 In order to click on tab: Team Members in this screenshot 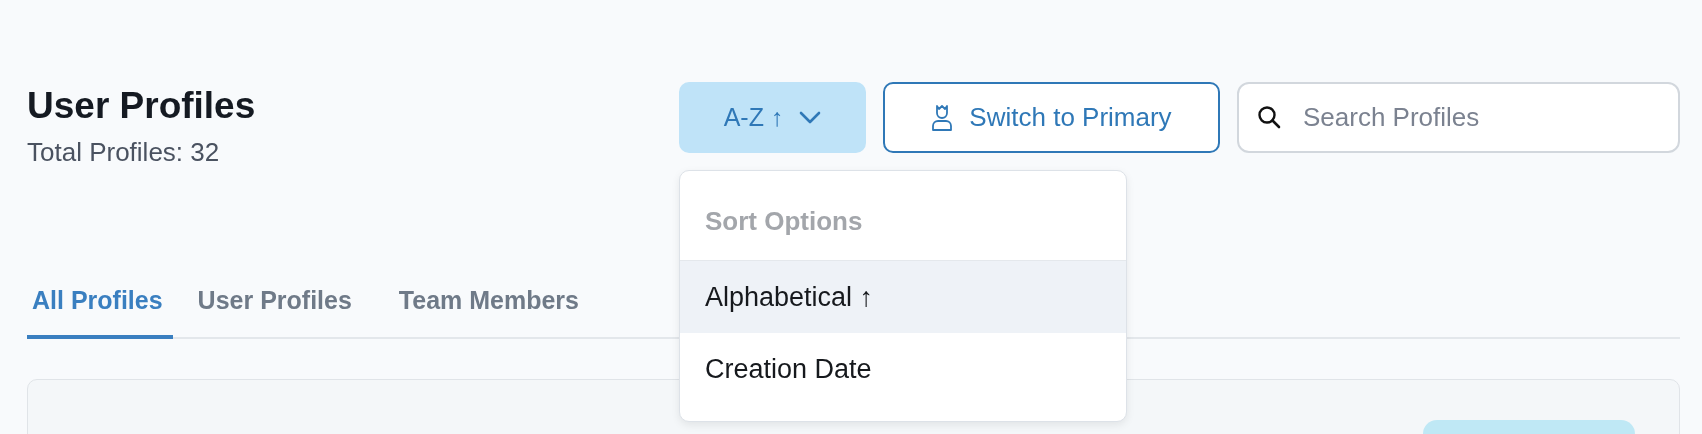, I will do `click(497, 305)`.